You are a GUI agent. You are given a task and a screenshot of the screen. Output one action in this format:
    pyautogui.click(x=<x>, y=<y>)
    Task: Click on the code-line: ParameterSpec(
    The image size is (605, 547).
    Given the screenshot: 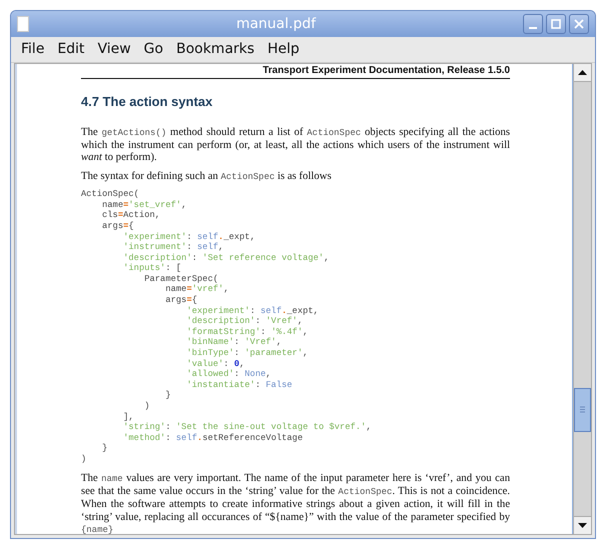 What is the action you would take?
    pyautogui.click(x=180, y=279)
    